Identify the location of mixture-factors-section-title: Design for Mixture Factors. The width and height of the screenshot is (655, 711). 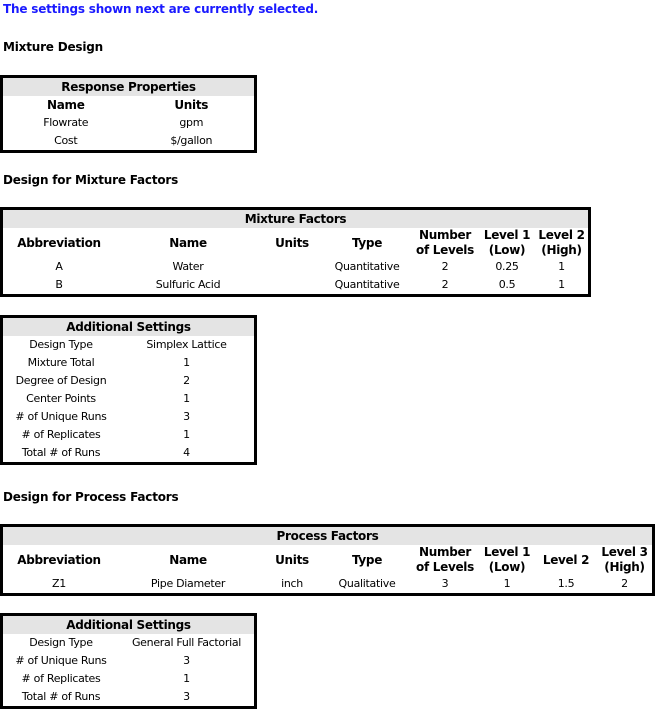
(91, 180).